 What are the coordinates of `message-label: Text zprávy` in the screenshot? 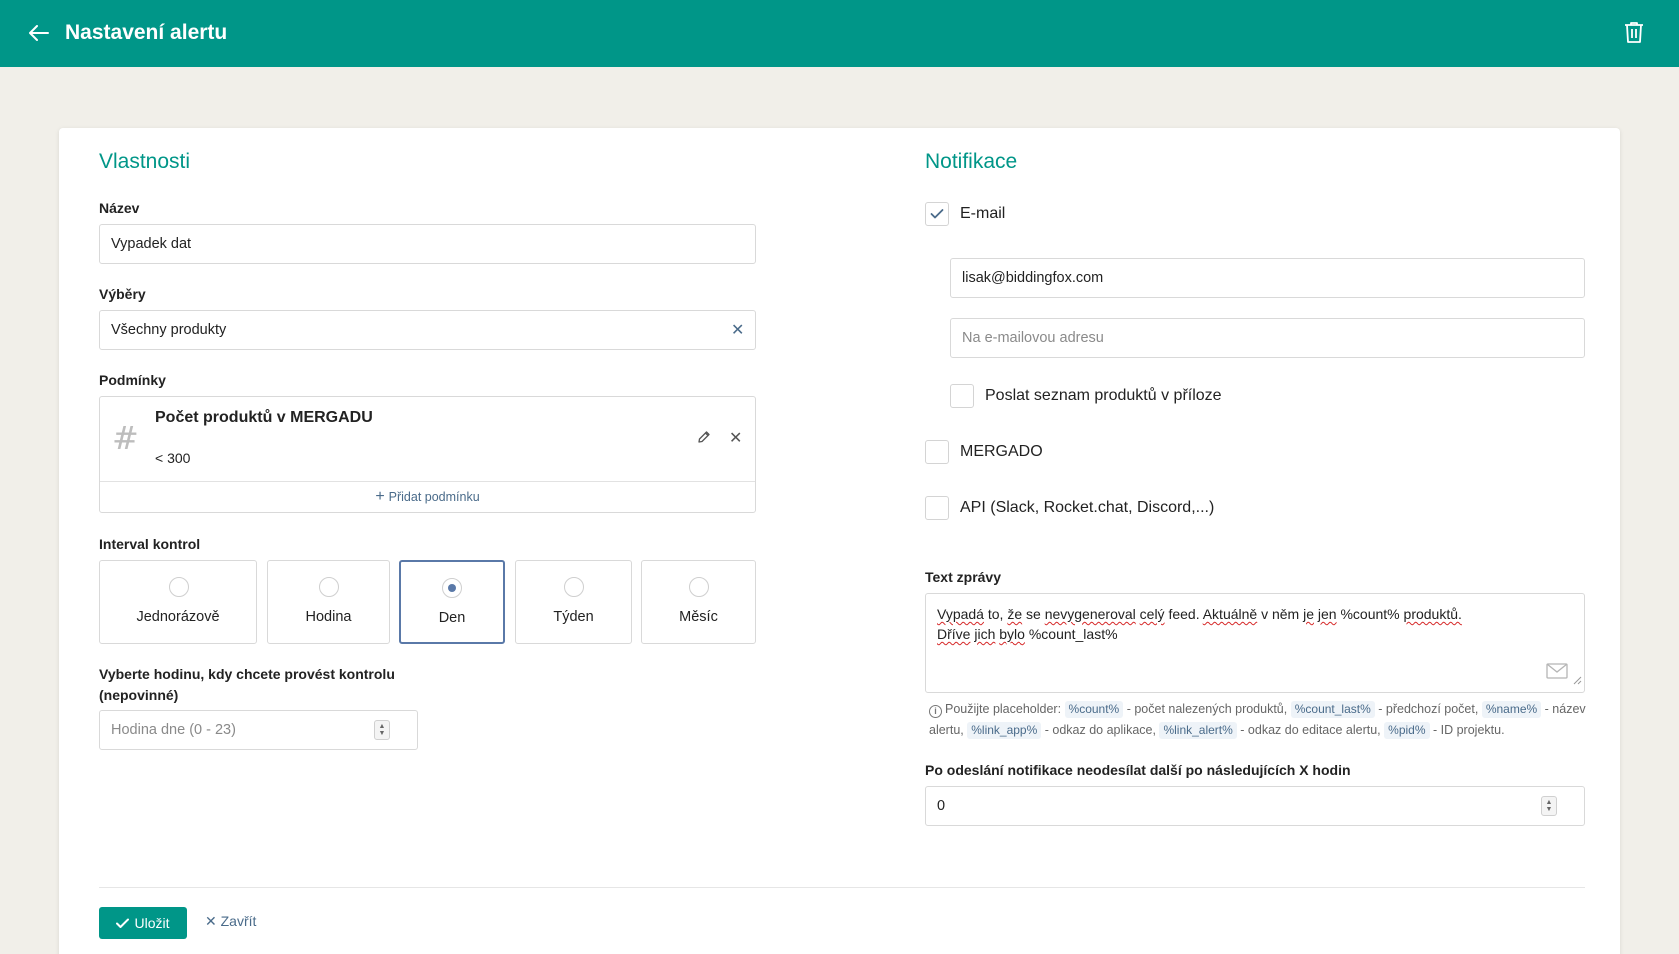 It's located at (963, 577).